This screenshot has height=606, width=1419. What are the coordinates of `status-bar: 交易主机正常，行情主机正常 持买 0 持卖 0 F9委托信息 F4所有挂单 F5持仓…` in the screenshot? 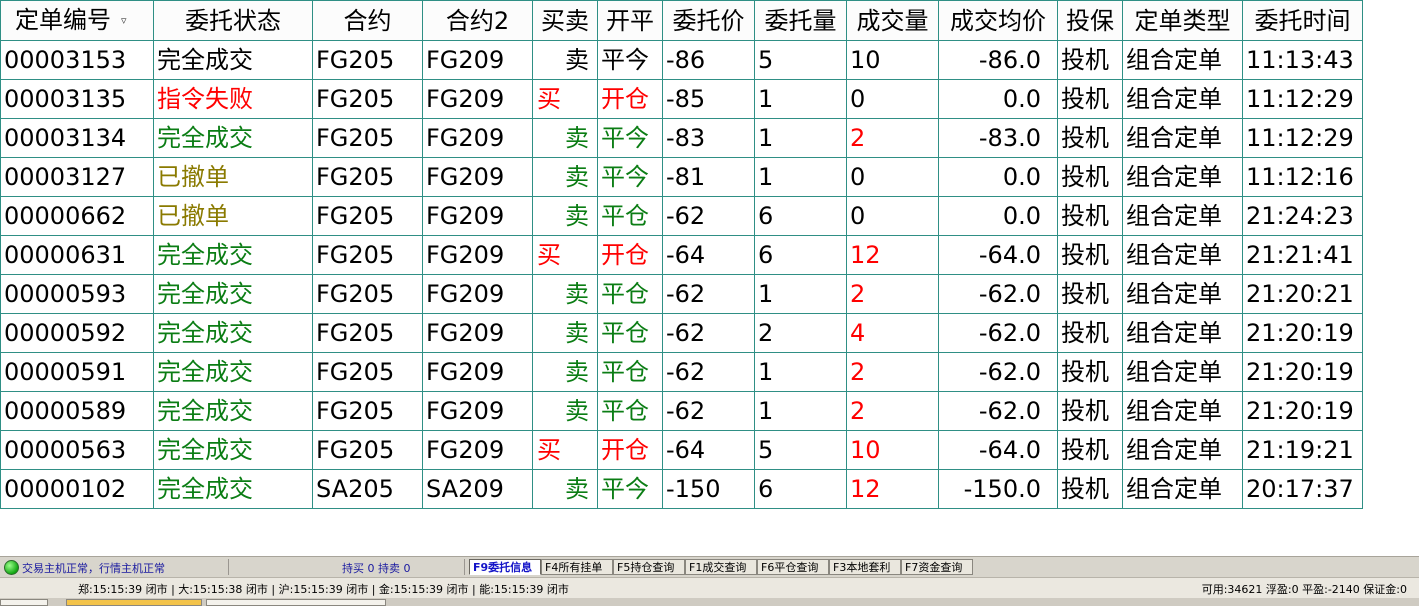 It's located at (709, 566).